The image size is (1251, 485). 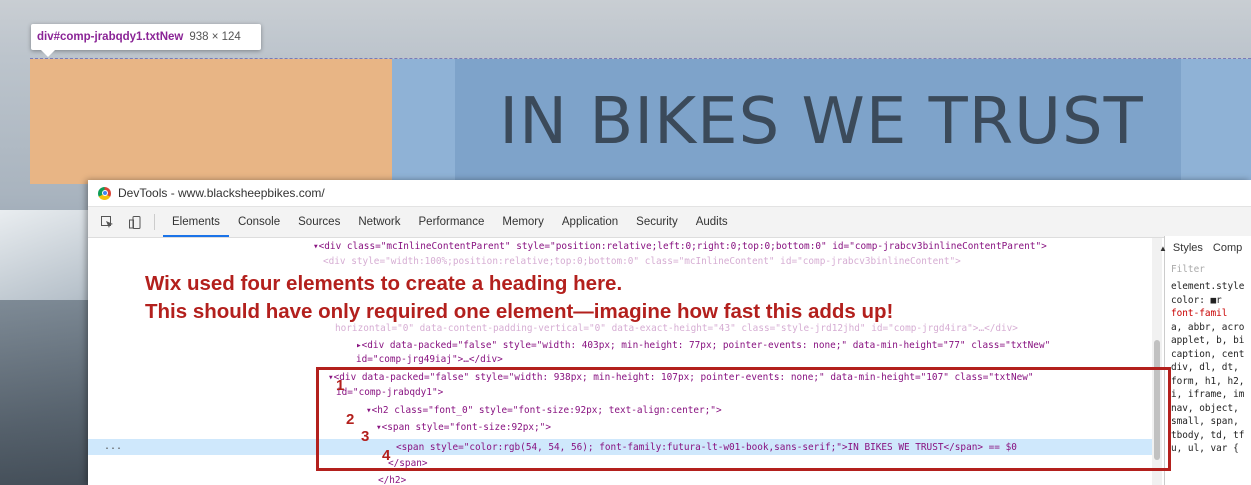 What do you see at coordinates (365, 436) in the screenshot?
I see `annotation-number-3: 3` at bounding box center [365, 436].